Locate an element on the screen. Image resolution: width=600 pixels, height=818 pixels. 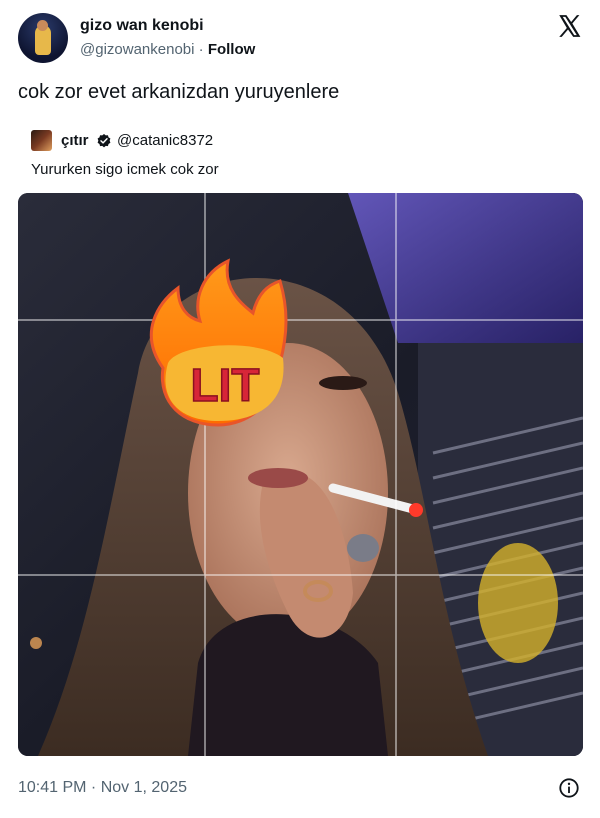
timestamp: 10:41 PM · Nov 1, 2025 is located at coordinates (102, 788).